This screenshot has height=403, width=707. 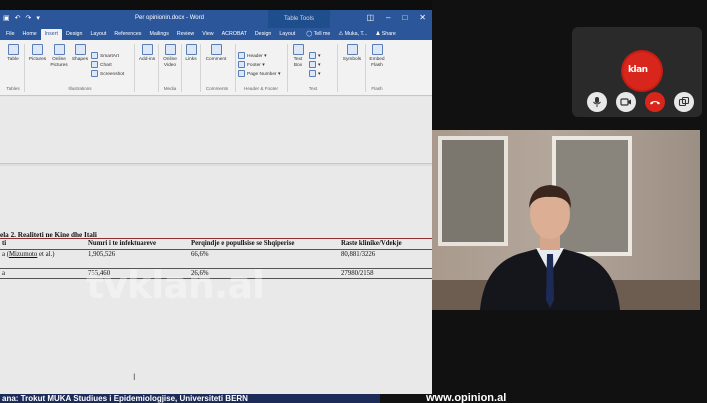 I want to click on lightbulb-icon: ◯, so click(x=309, y=34).